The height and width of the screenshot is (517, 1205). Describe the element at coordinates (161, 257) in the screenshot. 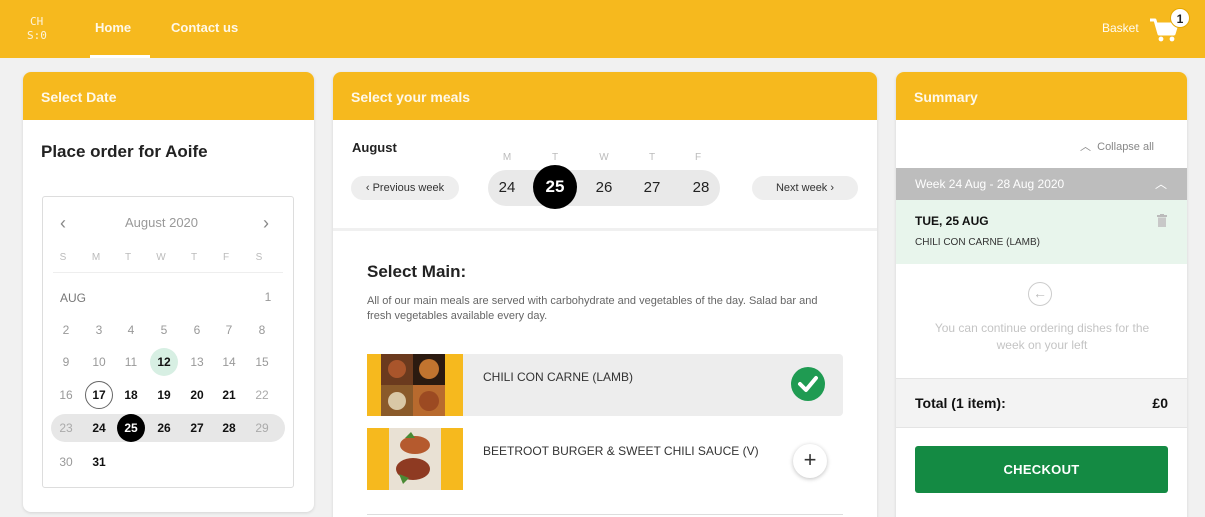

I see `calendar-dow: W` at that location.